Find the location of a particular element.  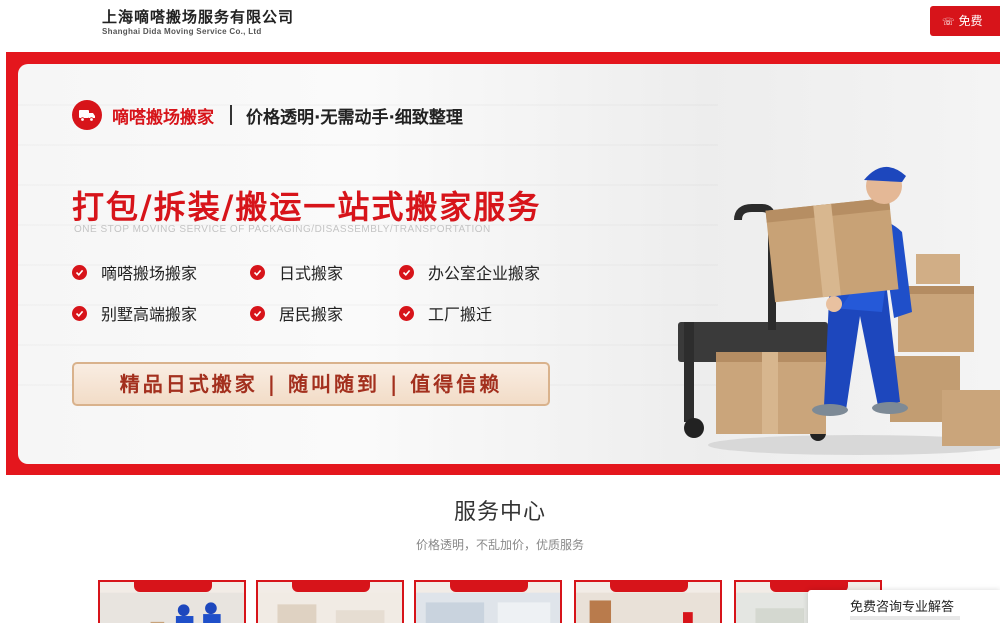

brand-divider is located at coordinates (231, 115).